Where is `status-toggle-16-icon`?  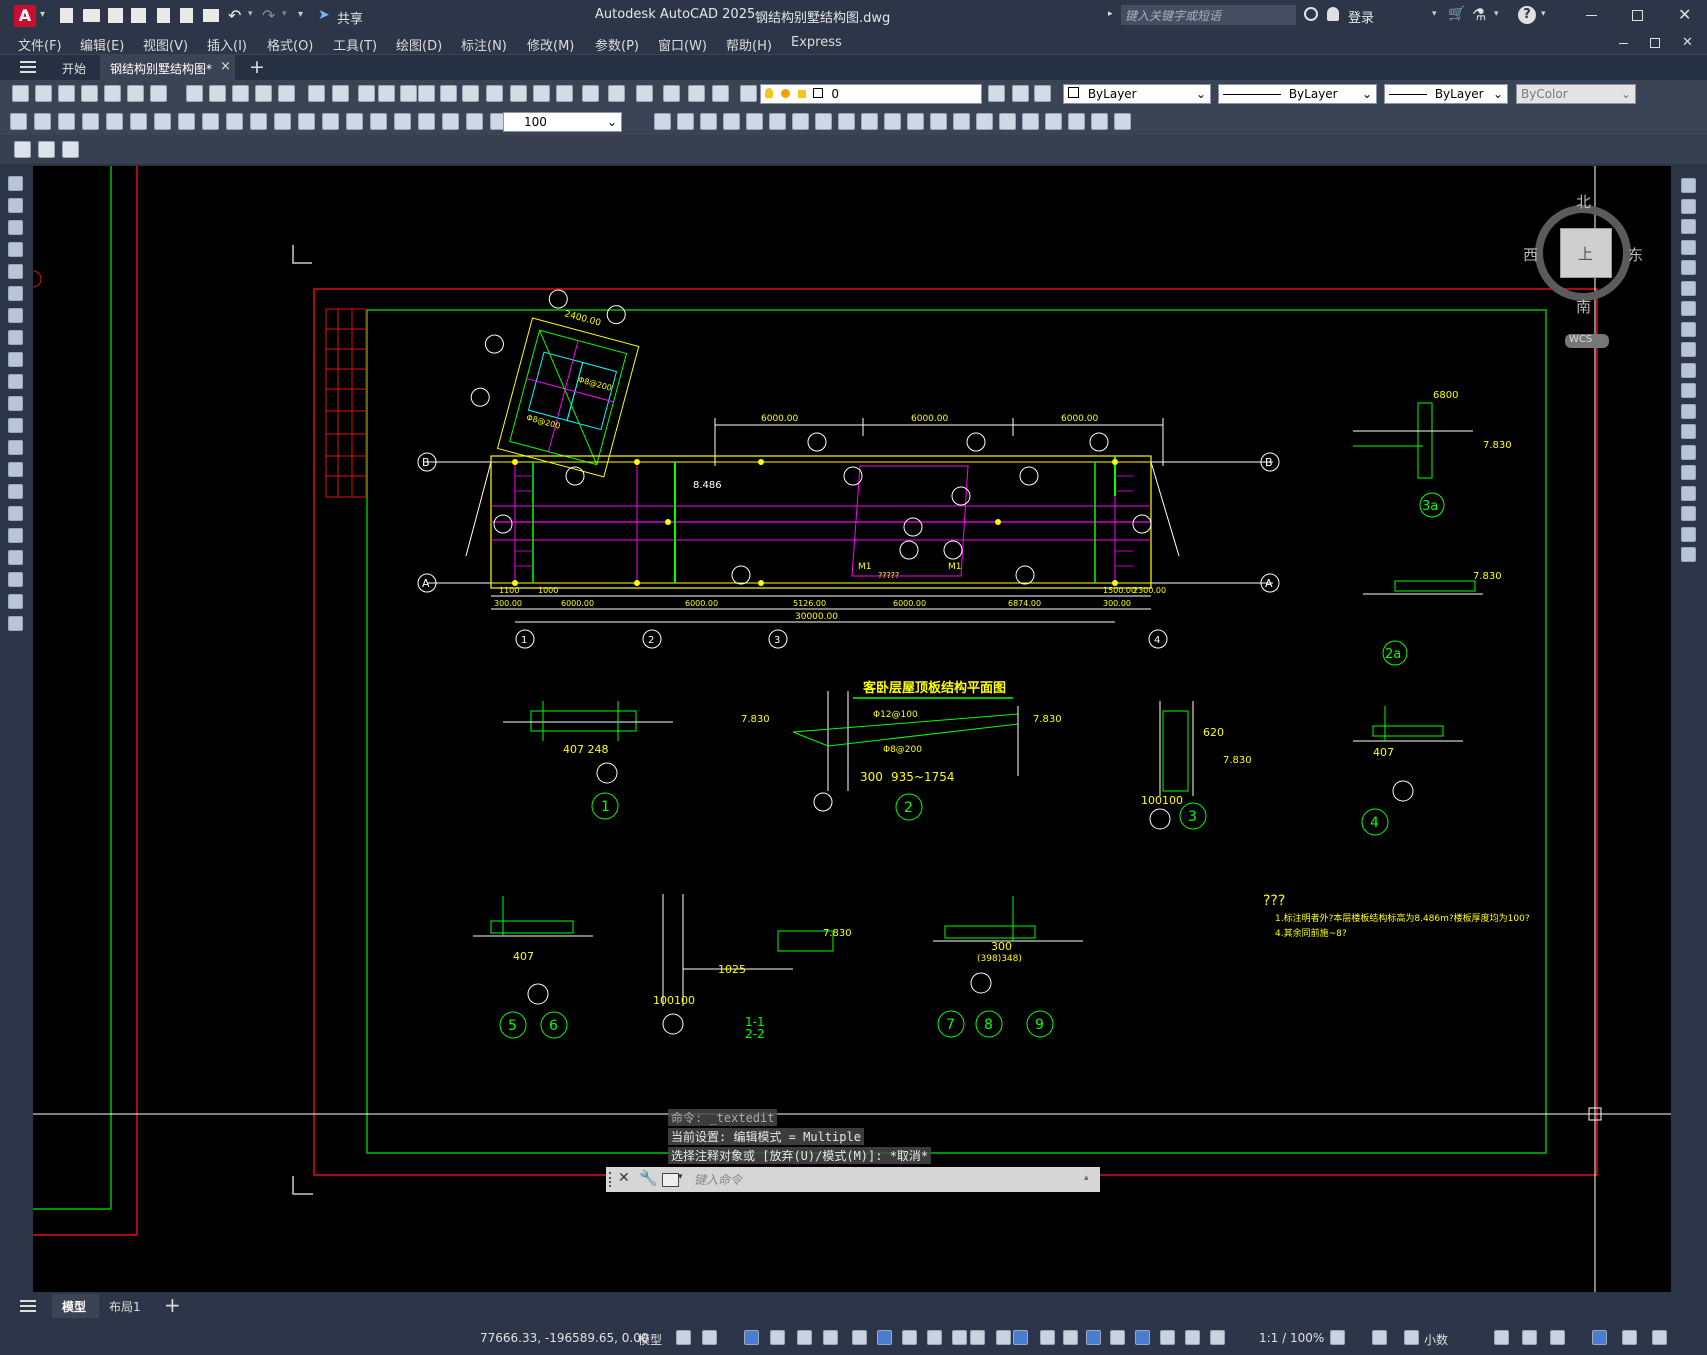 status-toggle-16-icon is located at coordinates (1070, 1337).